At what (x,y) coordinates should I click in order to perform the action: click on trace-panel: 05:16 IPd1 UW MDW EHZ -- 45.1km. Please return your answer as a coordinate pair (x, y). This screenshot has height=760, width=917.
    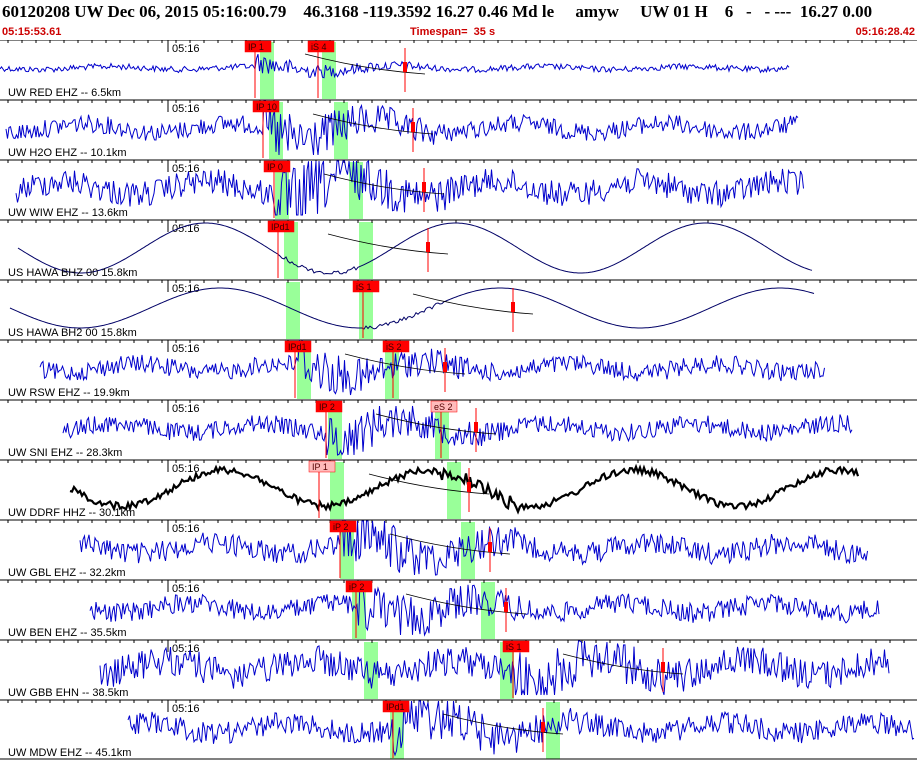
    Looking at the image, I should click on (458, 729).